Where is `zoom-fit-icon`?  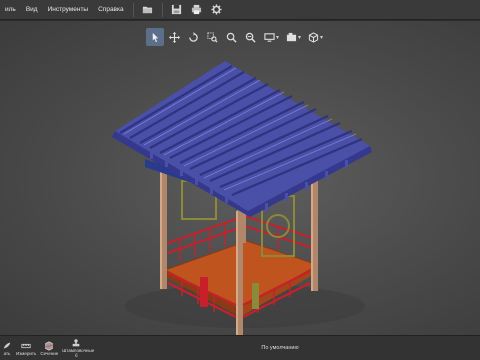
zoom-fit-icon is located at coordinates (250, 37).